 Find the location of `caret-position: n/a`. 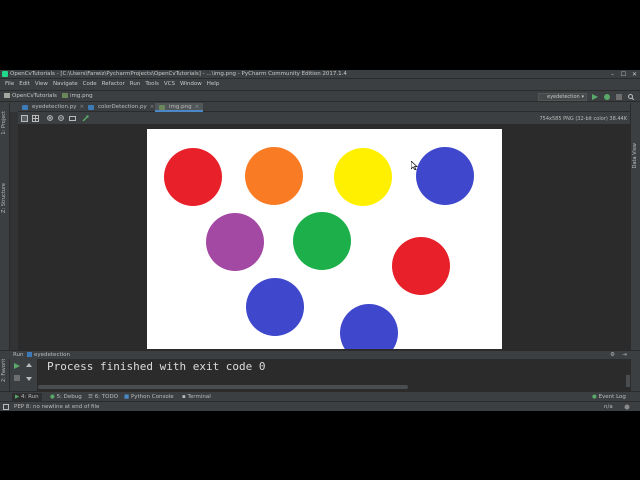

caret-position: n/a is located at coordinates (608, 407).